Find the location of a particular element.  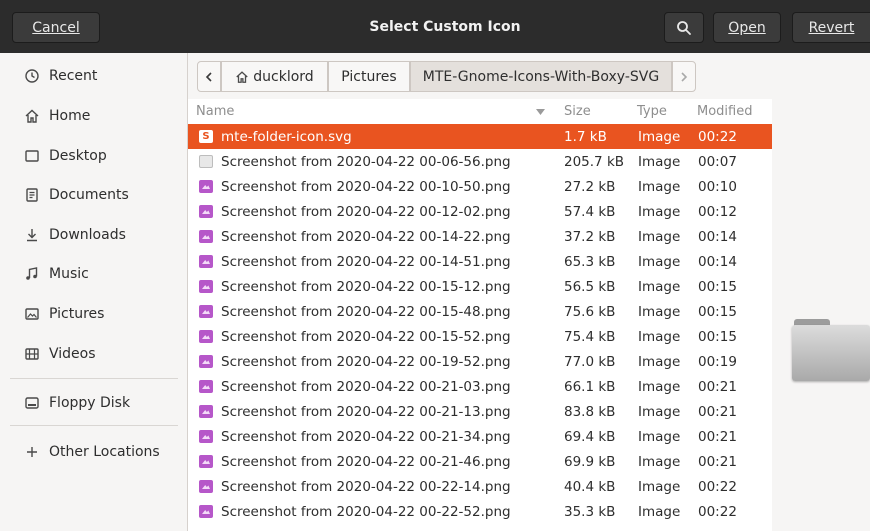

file-size: 75.4 kB is located at coordinates (590, 336).